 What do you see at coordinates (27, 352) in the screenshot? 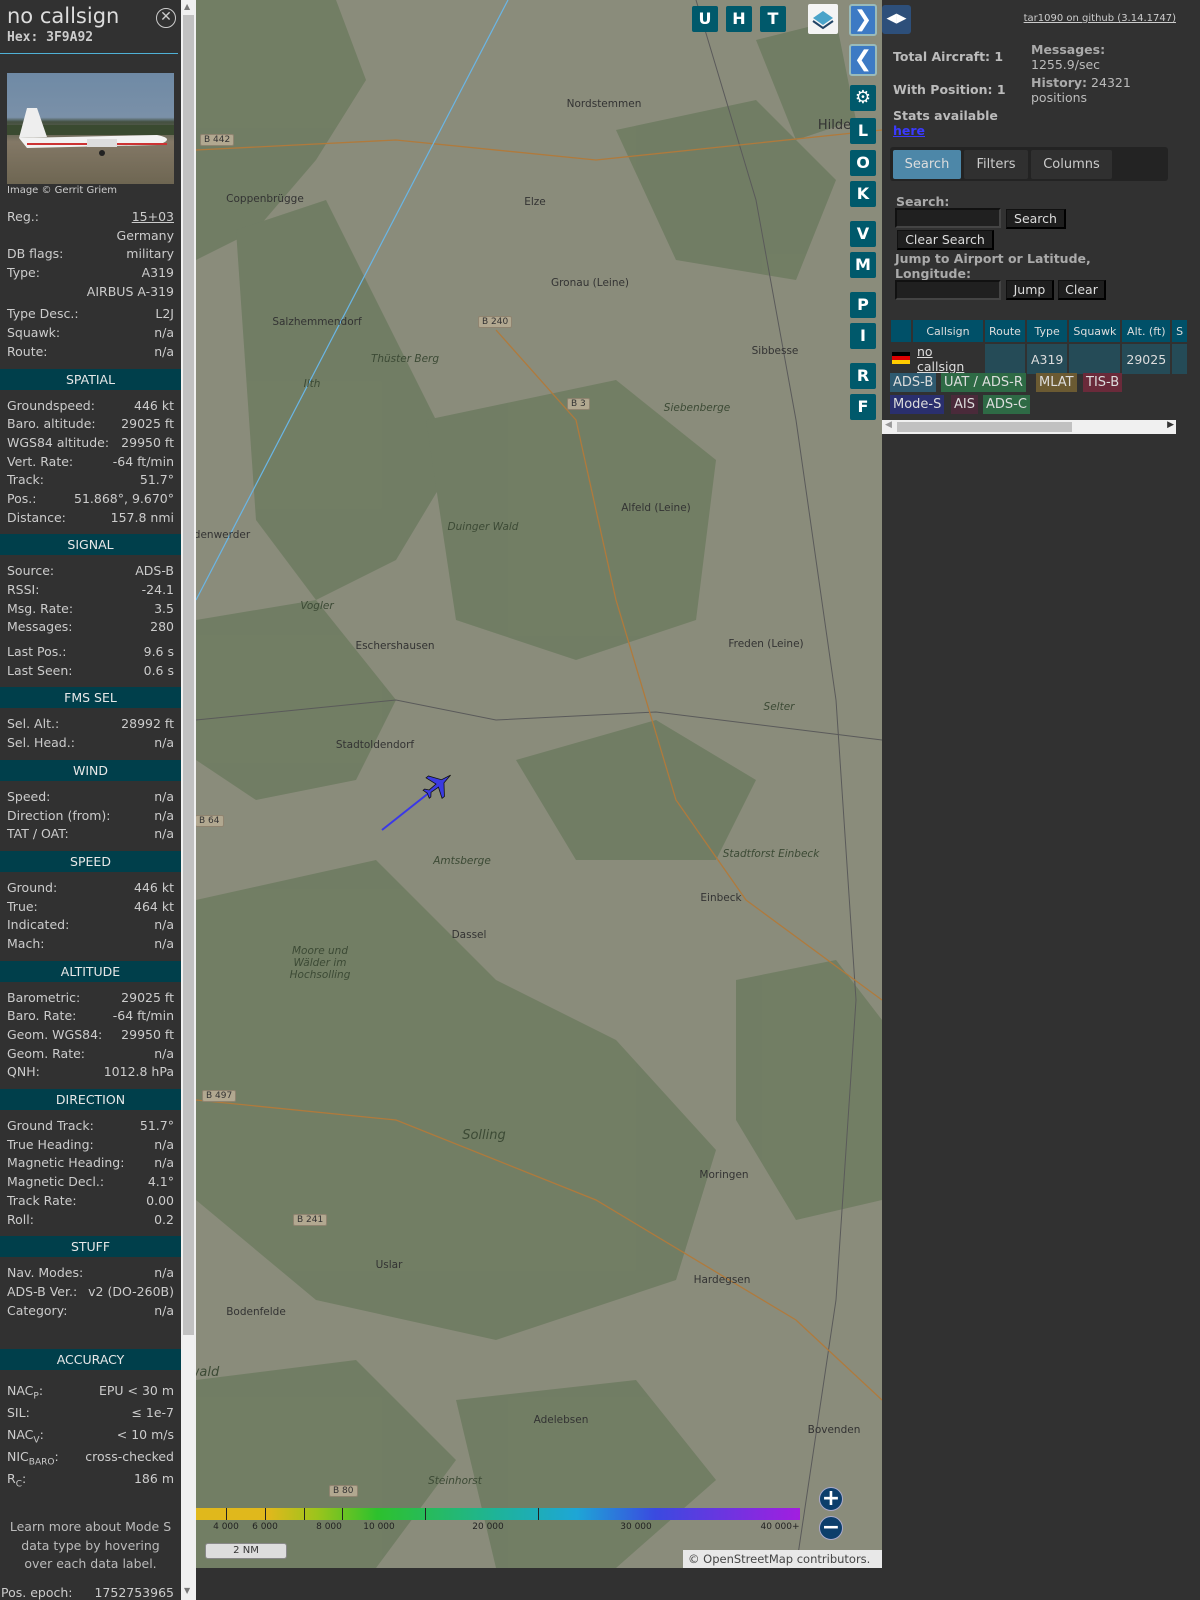
I see `detail-label: Route:` at bounding box center [27, 352].